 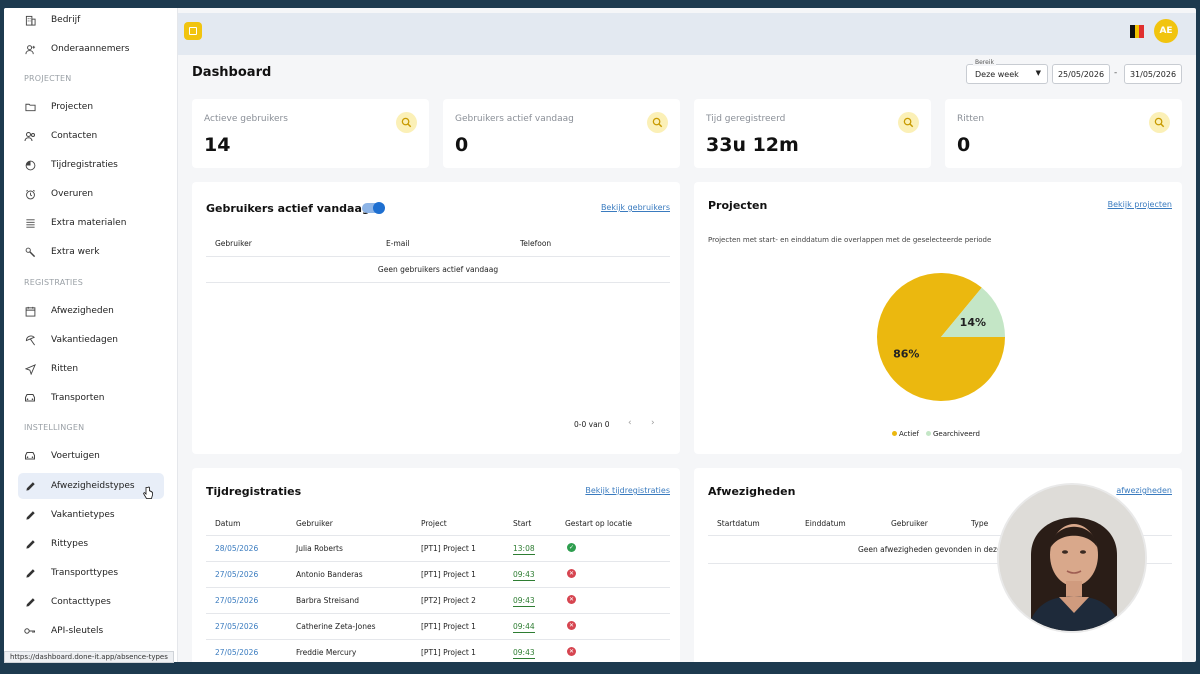 What do you see at coordinates (514, 119) in the screenshot?
I see `stat-label: Gebruikers actief vandaag` at bounding box center [514, 119].